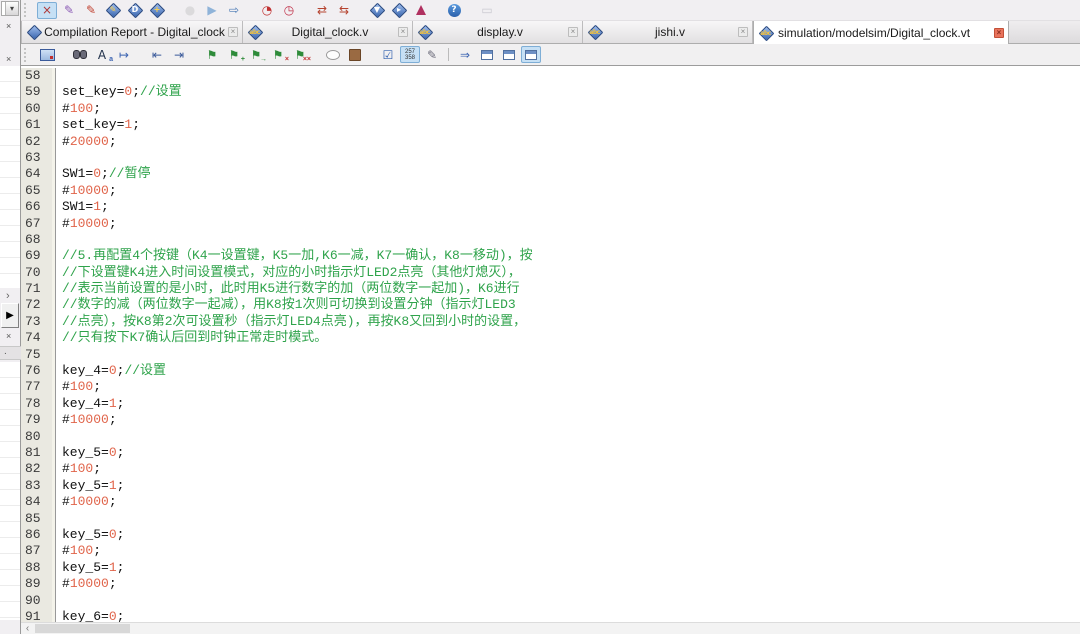 The image size is (1080, 634). What do you see at coordinates (10, 315) in the screenshot?
I see `expand-panel-button: ▶` at bounding box center [10, 315].